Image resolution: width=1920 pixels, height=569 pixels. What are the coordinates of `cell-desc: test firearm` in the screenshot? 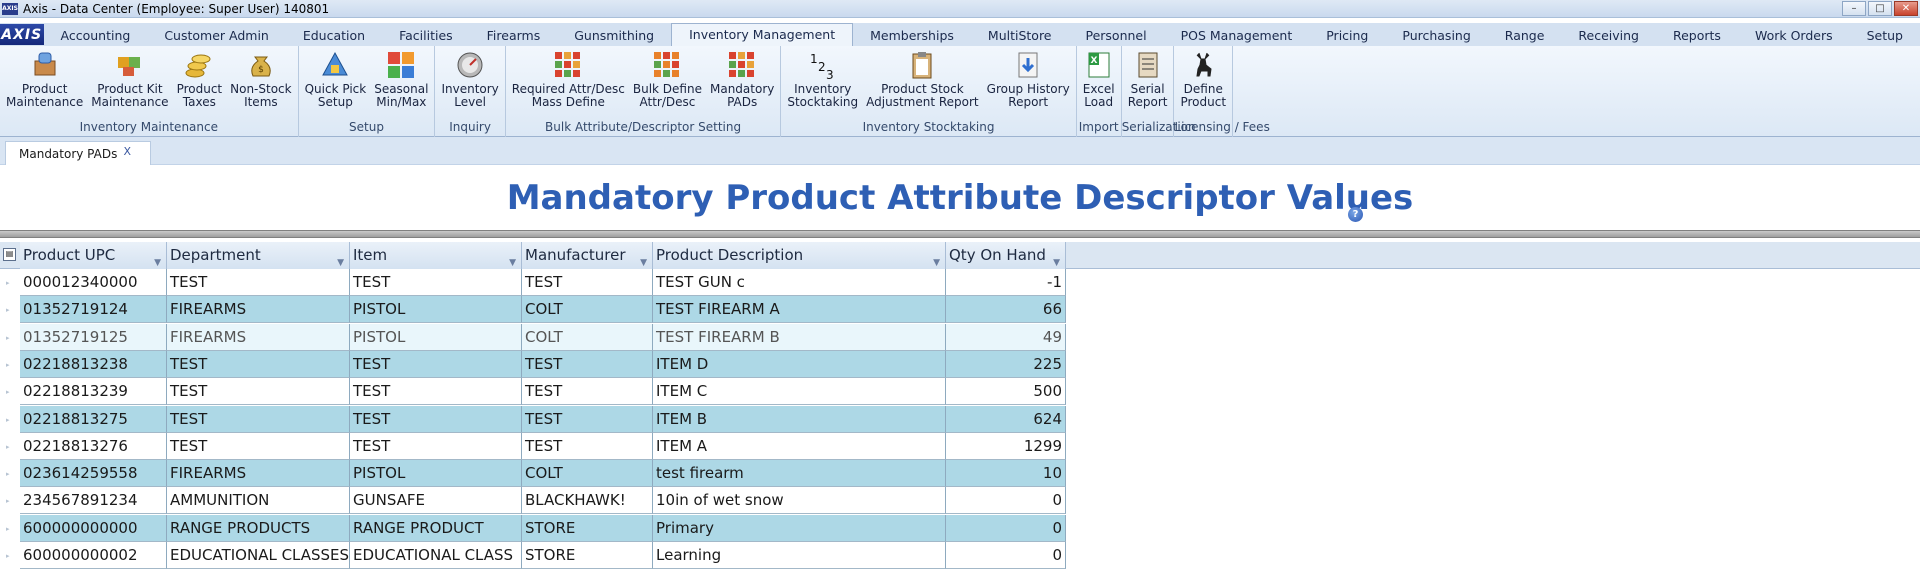 It's located at (799, 474).